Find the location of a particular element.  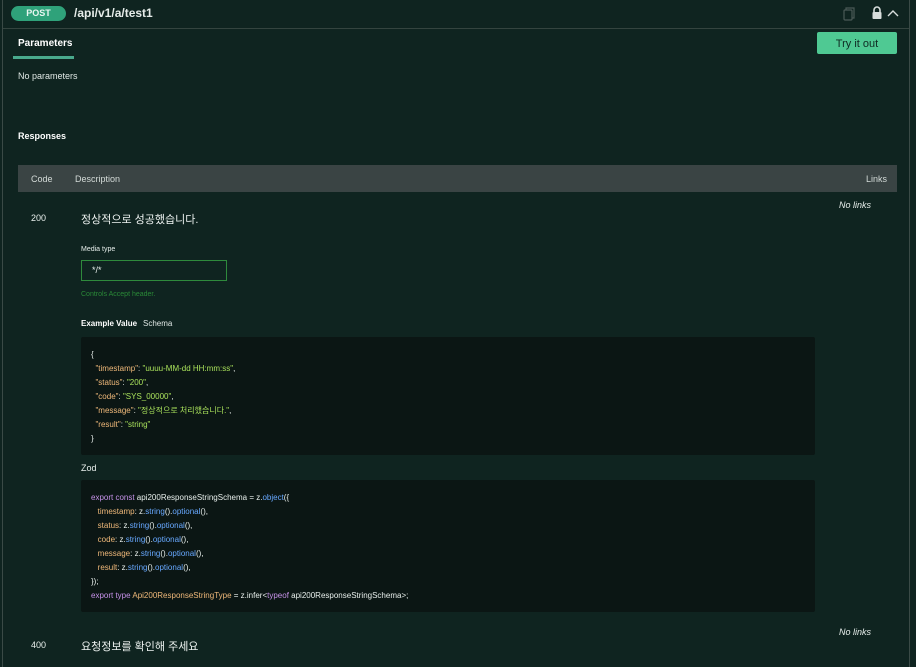

chevron-up-icon is located at coordinates (893, 13).